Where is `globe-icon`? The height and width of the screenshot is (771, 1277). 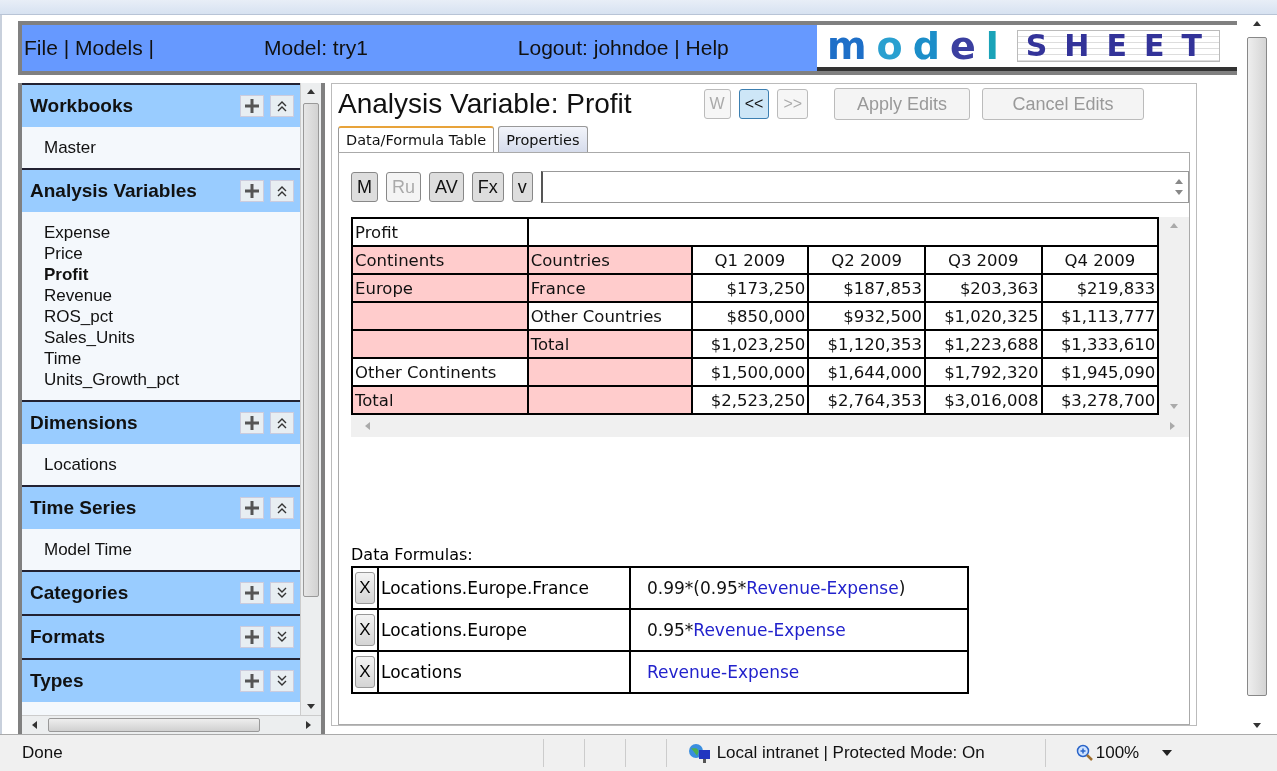 globe-icon is located at coordinates (698, 753).